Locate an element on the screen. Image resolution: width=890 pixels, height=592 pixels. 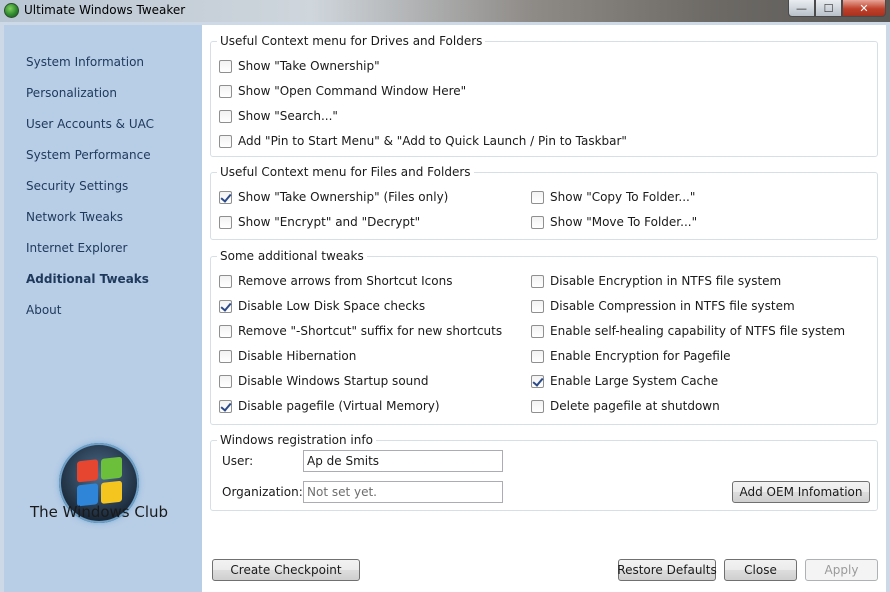
checkbox-label: Show "Take Ownership" (Files only) is located at coordinates (343, 197).